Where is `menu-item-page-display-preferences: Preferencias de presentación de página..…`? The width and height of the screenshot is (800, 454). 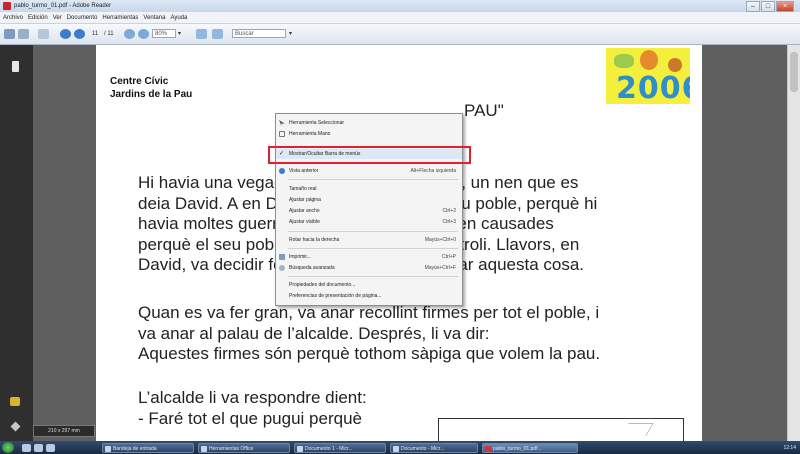
menu-item-page-display-preferences: Preferencias de presentación de página..… is located at coordinates (369, 296).